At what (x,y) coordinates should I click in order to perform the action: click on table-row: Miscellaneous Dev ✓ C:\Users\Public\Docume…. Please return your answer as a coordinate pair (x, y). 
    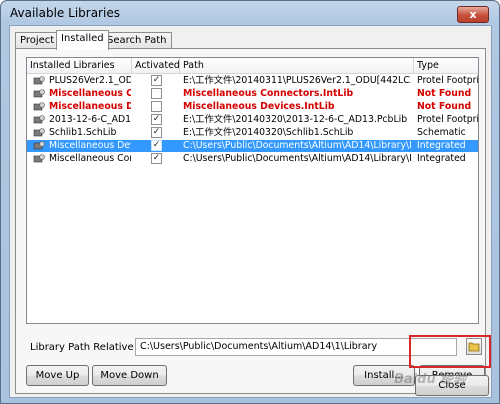
    Looking at the image, I should click on (252, 146).